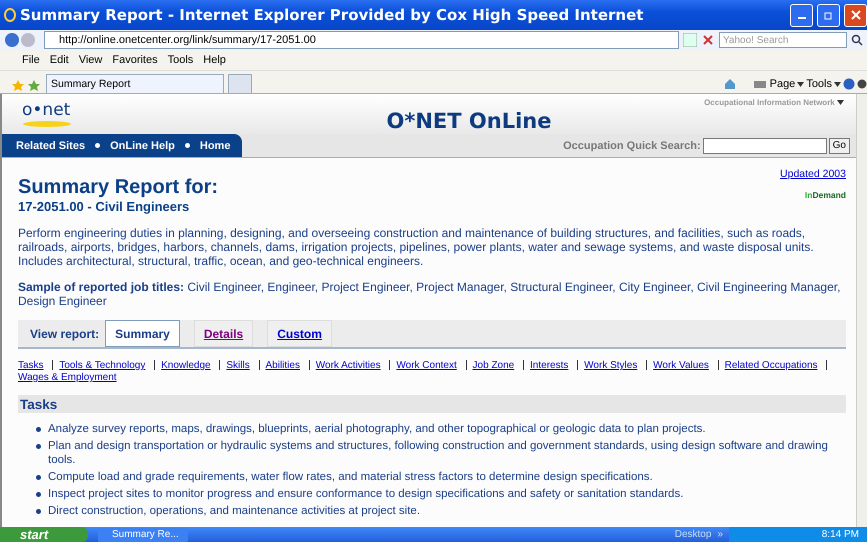 This screenshot has height=542, width=867. Describe the element at coordinates (224, 333) in the screenshot. I see `report-tab: Details` at that location.